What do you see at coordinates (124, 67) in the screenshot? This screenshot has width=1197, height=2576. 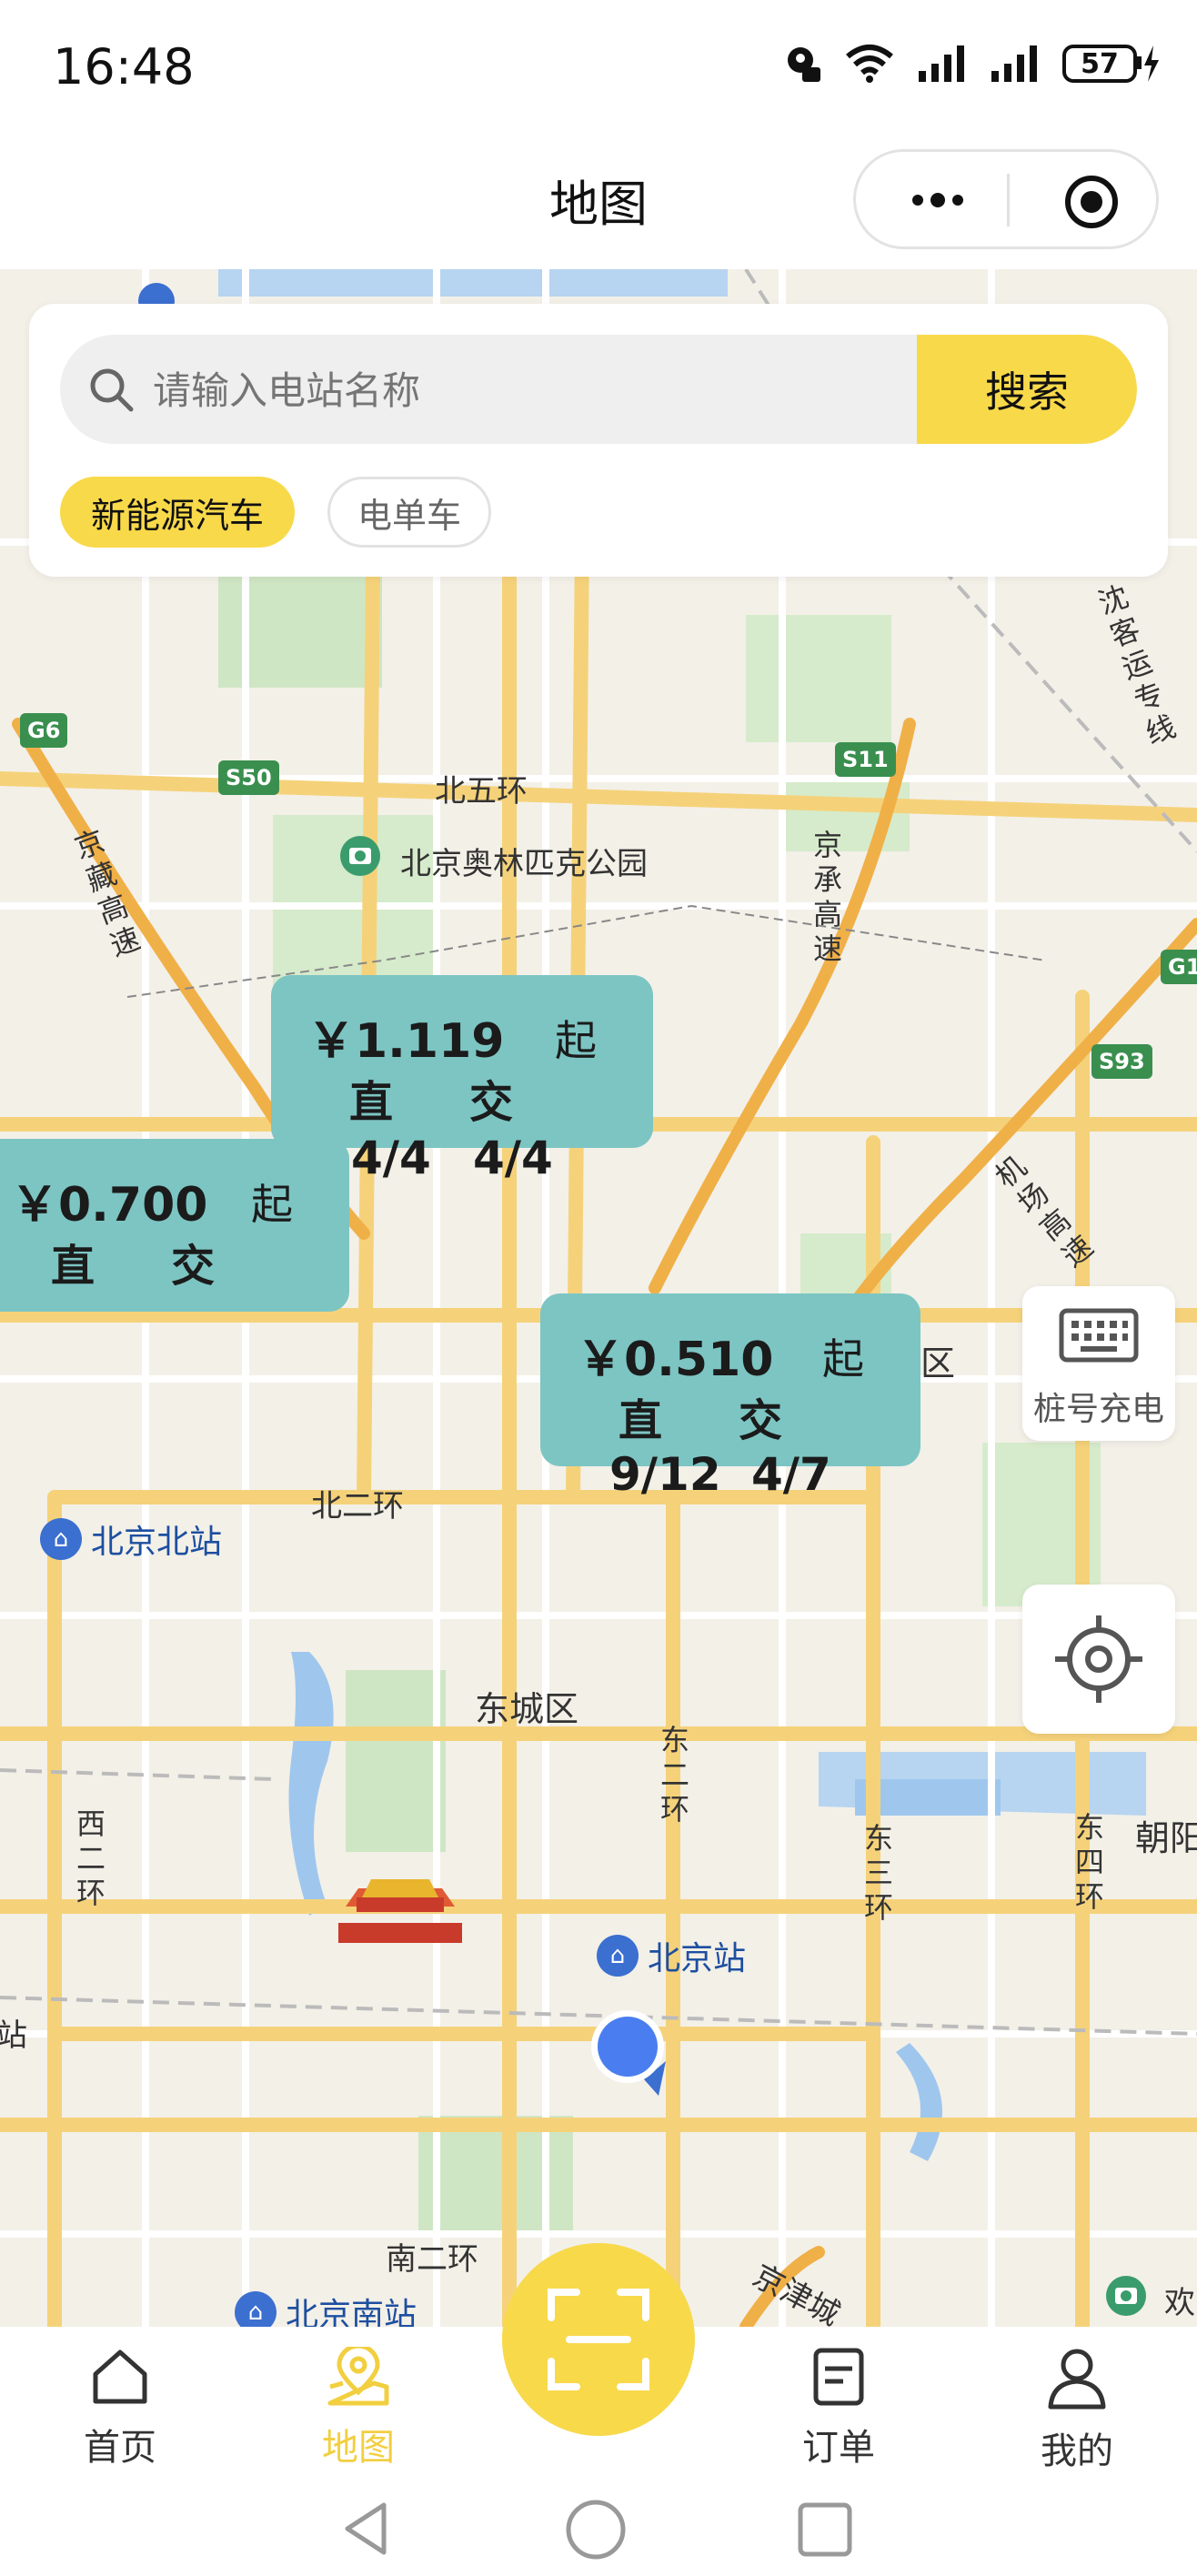 I see `status-time: 16:48` at bounding box center [124, 67].